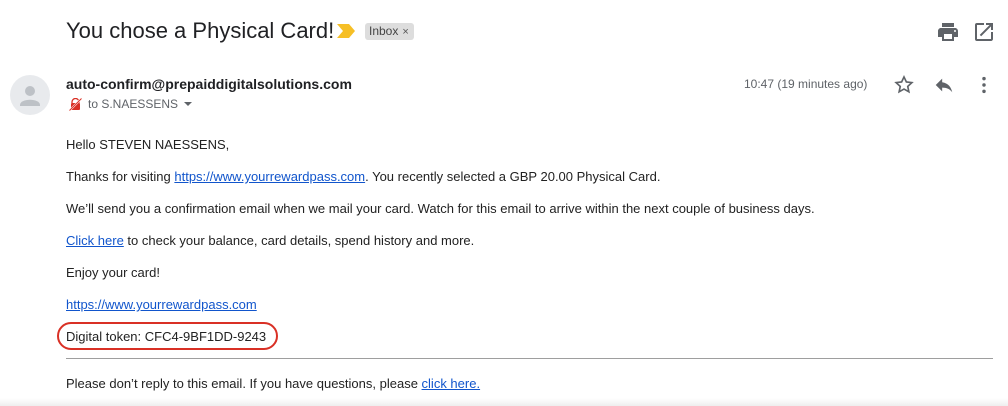  Describe the element at coordinates (95, 240) in the screenshot. I see `click-here-link: Click here` at that location.